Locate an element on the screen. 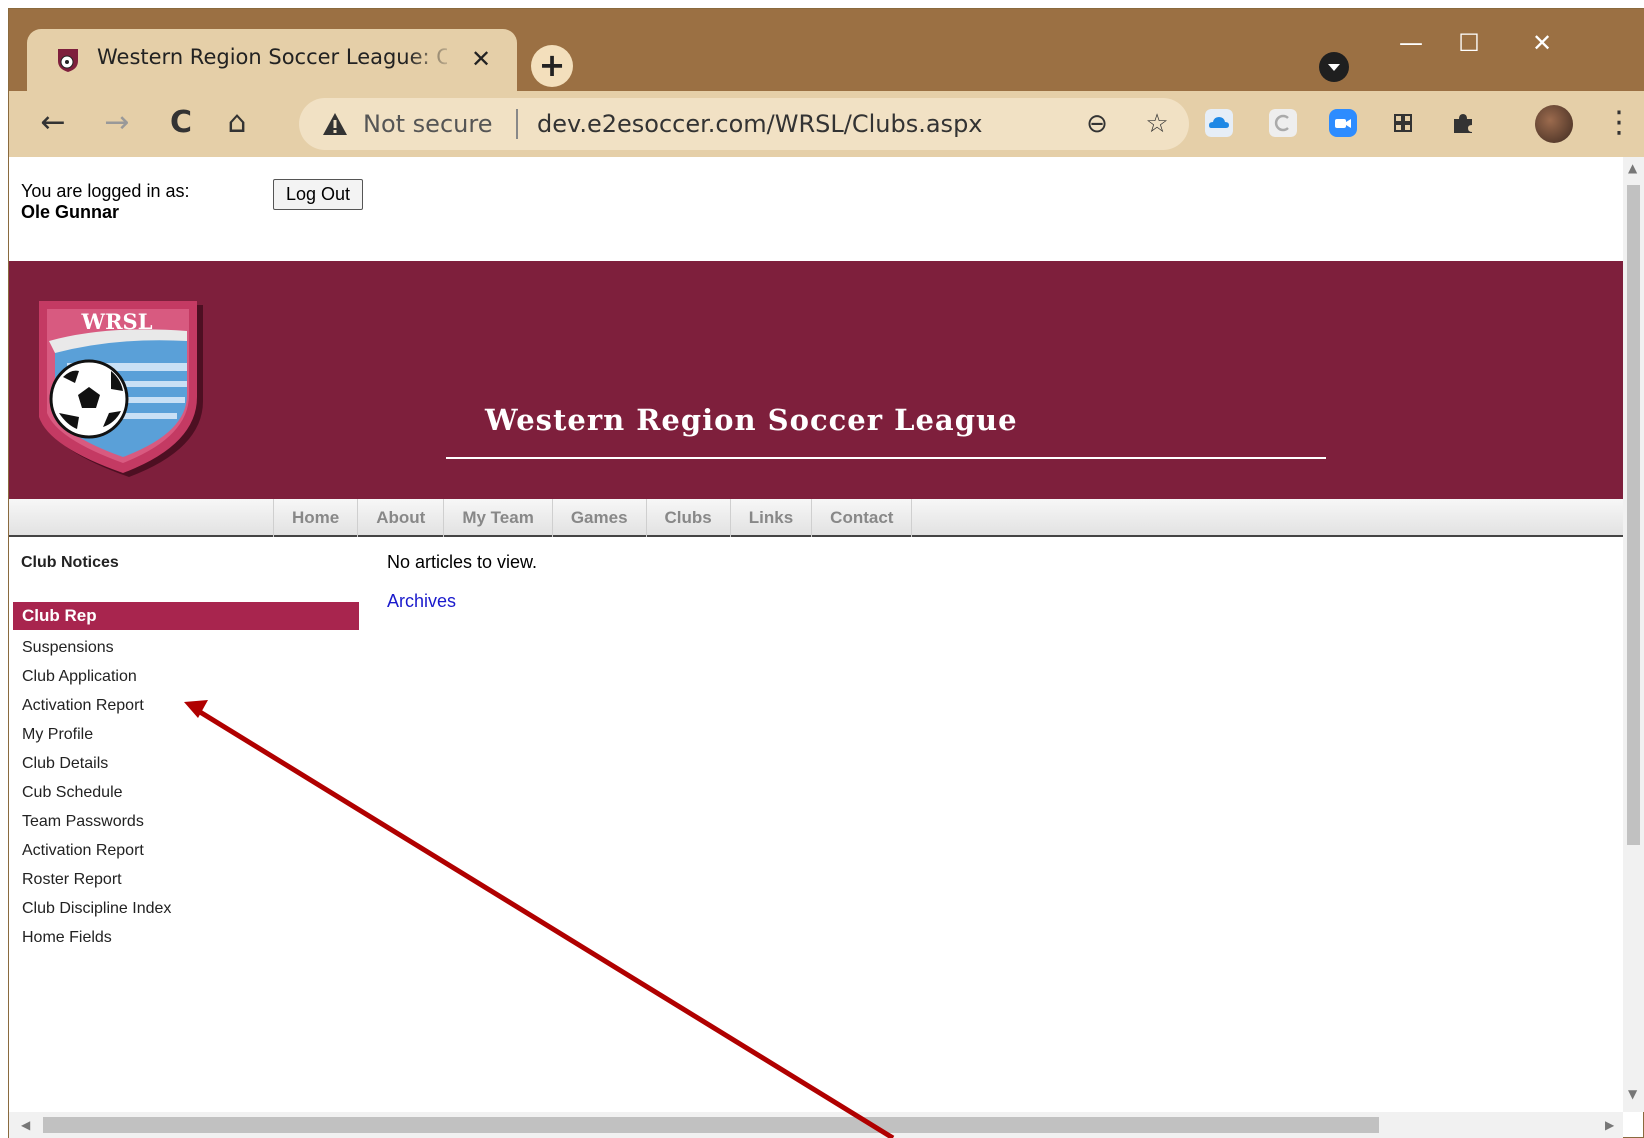  forward-icon: → is located at coordinates (117, 123).